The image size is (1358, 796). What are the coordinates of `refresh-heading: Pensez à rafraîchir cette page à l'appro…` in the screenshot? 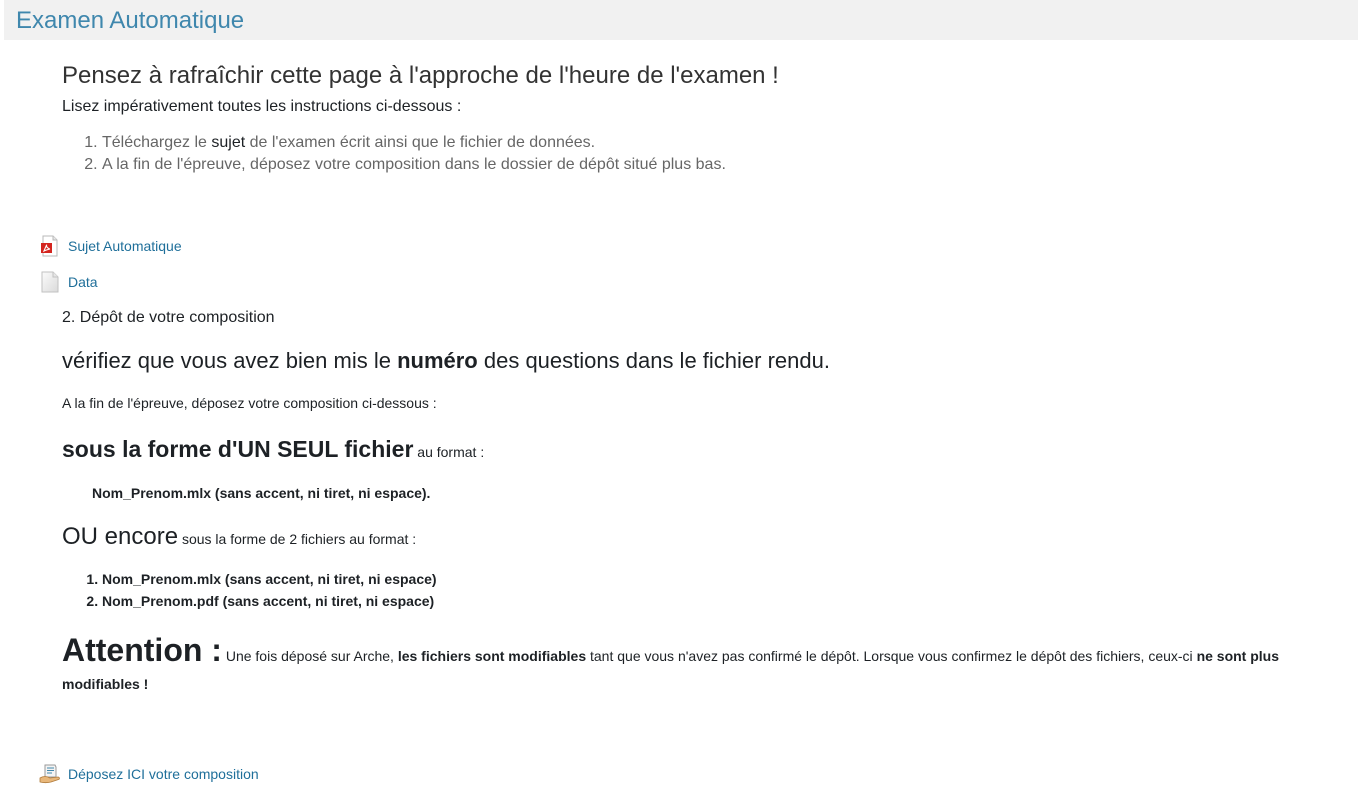 It's located at (420, 75).